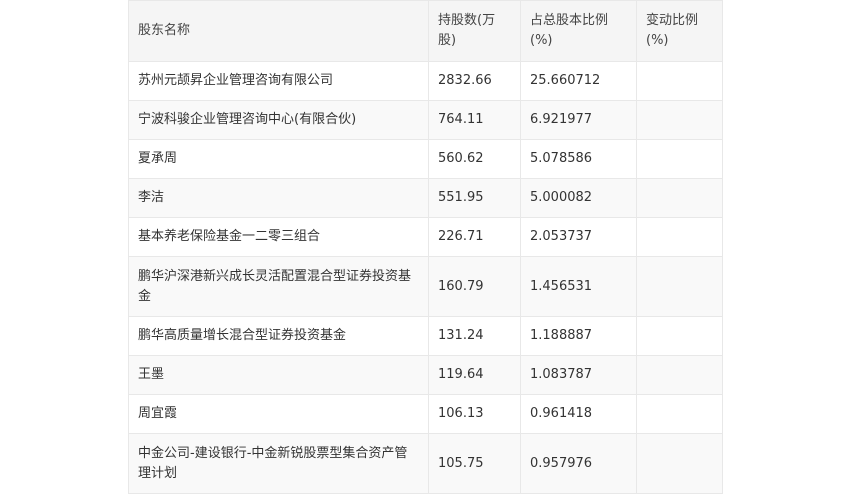 The height and width of the screenshot is (496, 850). What do you see at coordinates (278, 336) in the screenshot?
I see `cell-name: 鹏华高质量增长混合型证券投资基金` at bounding box center [278, 336].